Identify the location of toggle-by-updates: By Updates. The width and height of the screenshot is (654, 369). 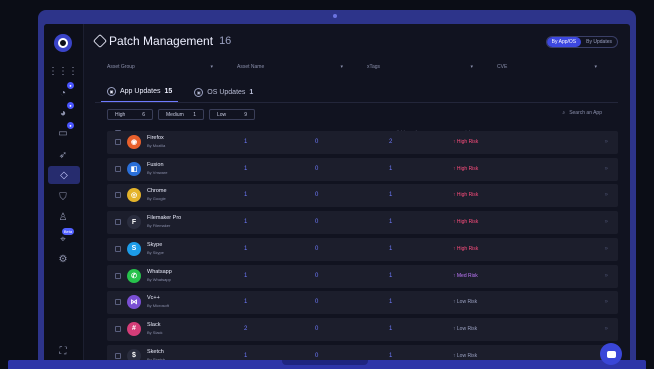
(599, 42).